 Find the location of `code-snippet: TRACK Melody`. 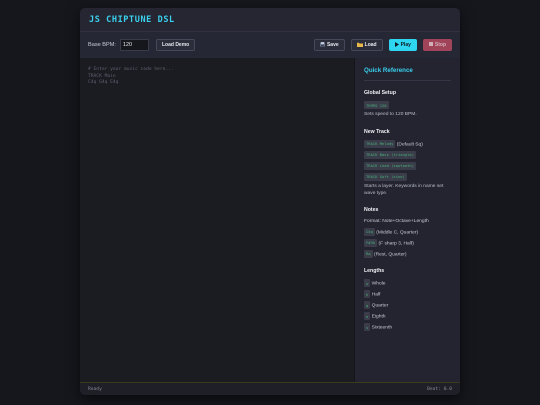

code-snippet: TRACK Melody is located at coordinates (380, 143).